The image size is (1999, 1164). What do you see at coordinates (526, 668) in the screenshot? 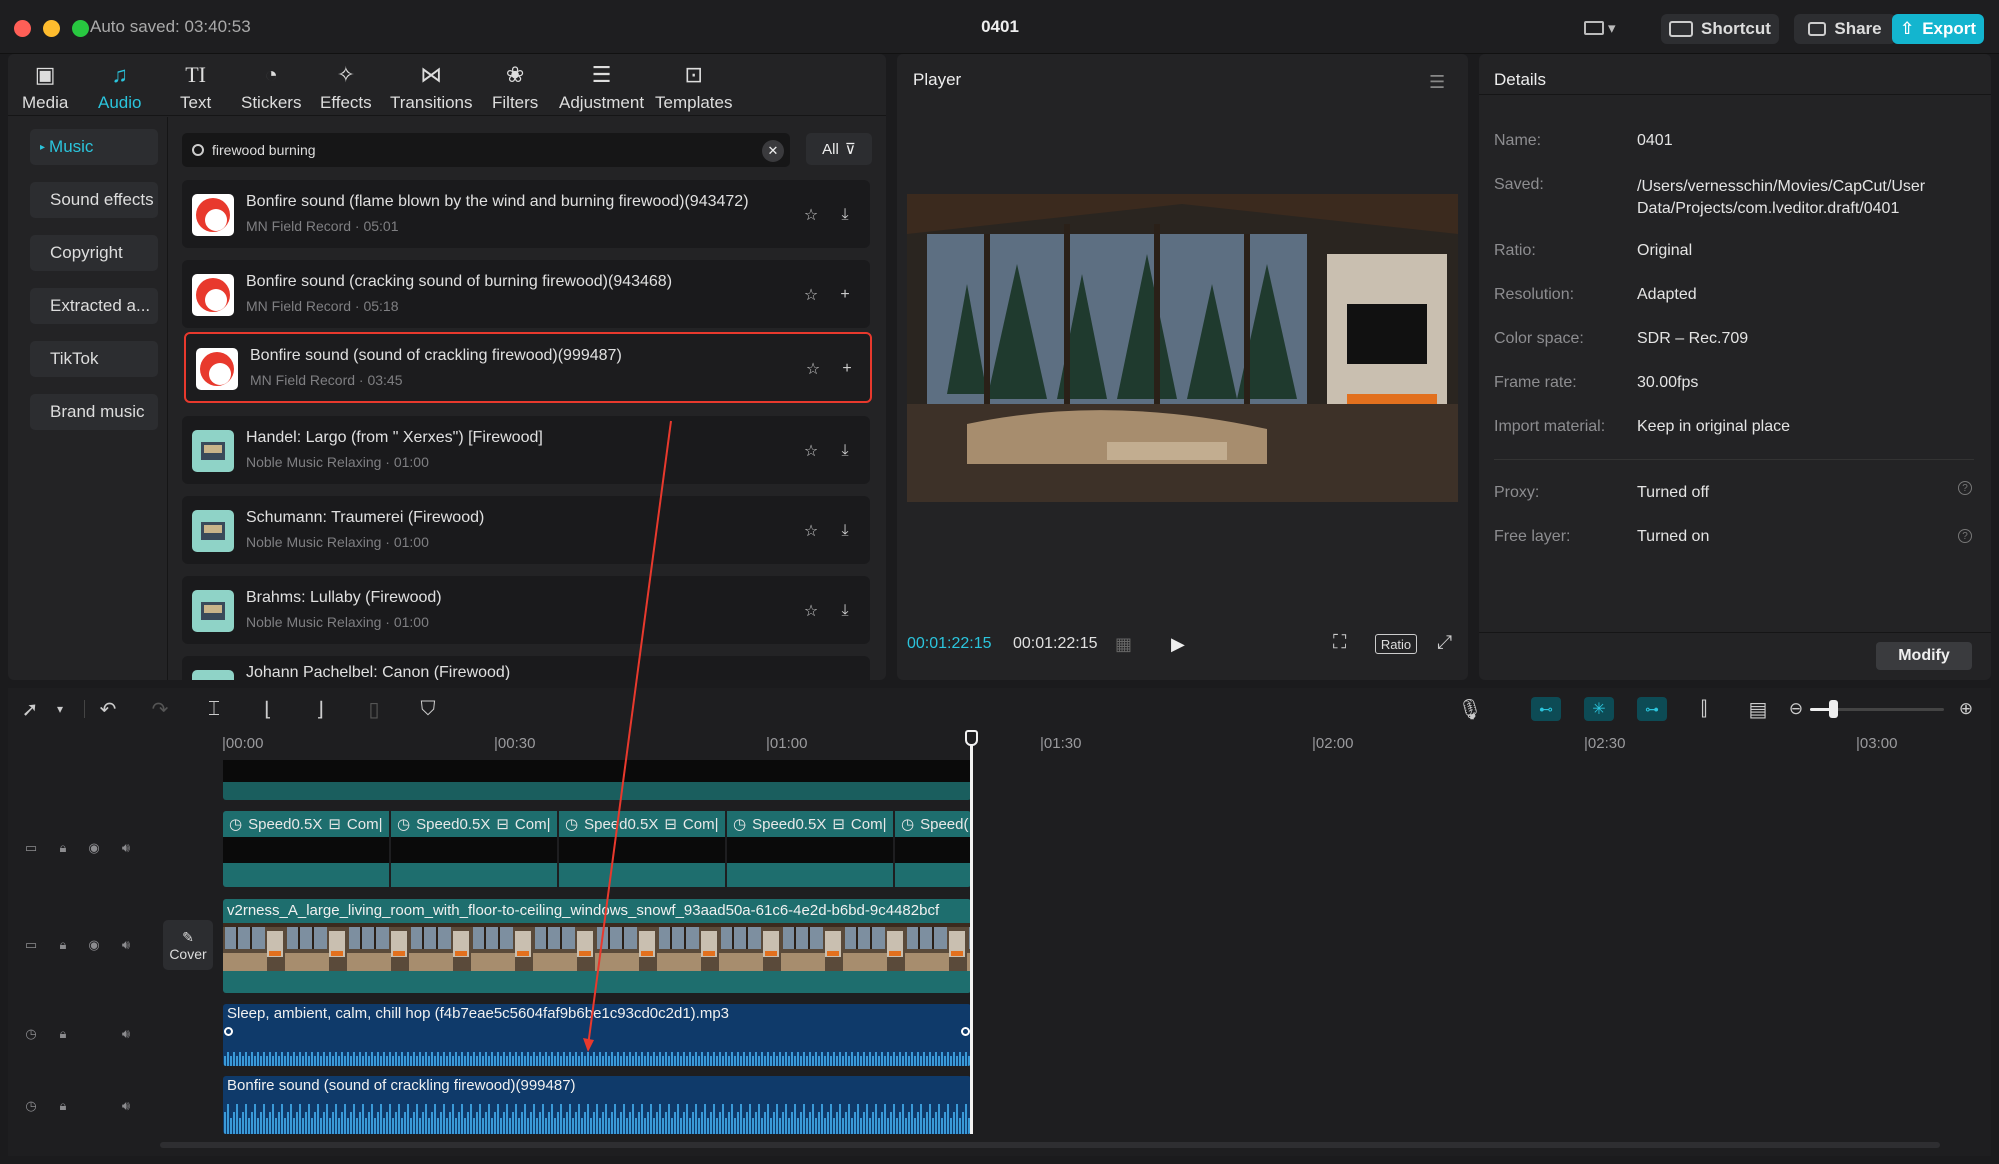
I see `list-item: Johann Pachelbel: Canon (Firewood)` at bounding box center [526, 668].